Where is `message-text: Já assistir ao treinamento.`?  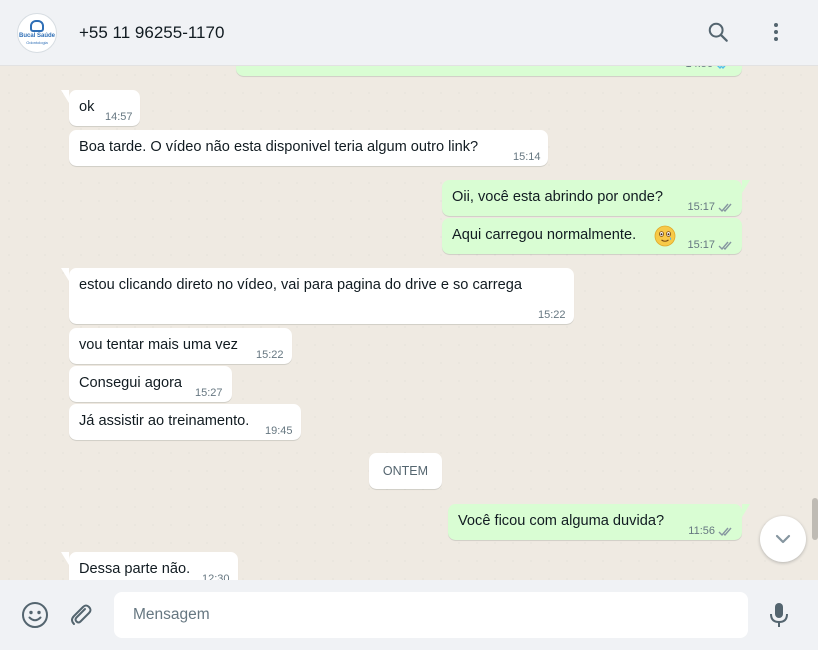 message-text: Já assistir ao treinamento. is located at coordinates (164, 421).